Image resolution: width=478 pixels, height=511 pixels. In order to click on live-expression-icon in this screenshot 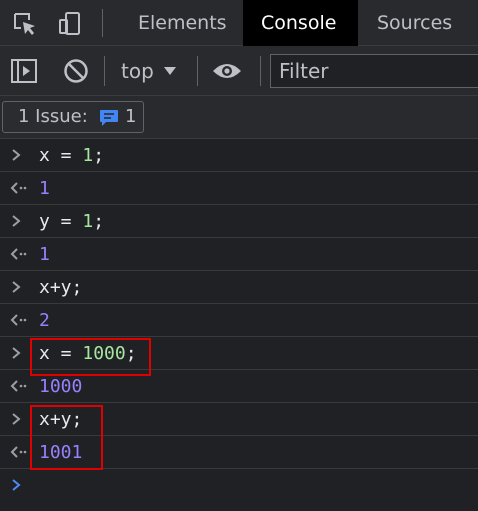, I will do `click(227, 71)`.